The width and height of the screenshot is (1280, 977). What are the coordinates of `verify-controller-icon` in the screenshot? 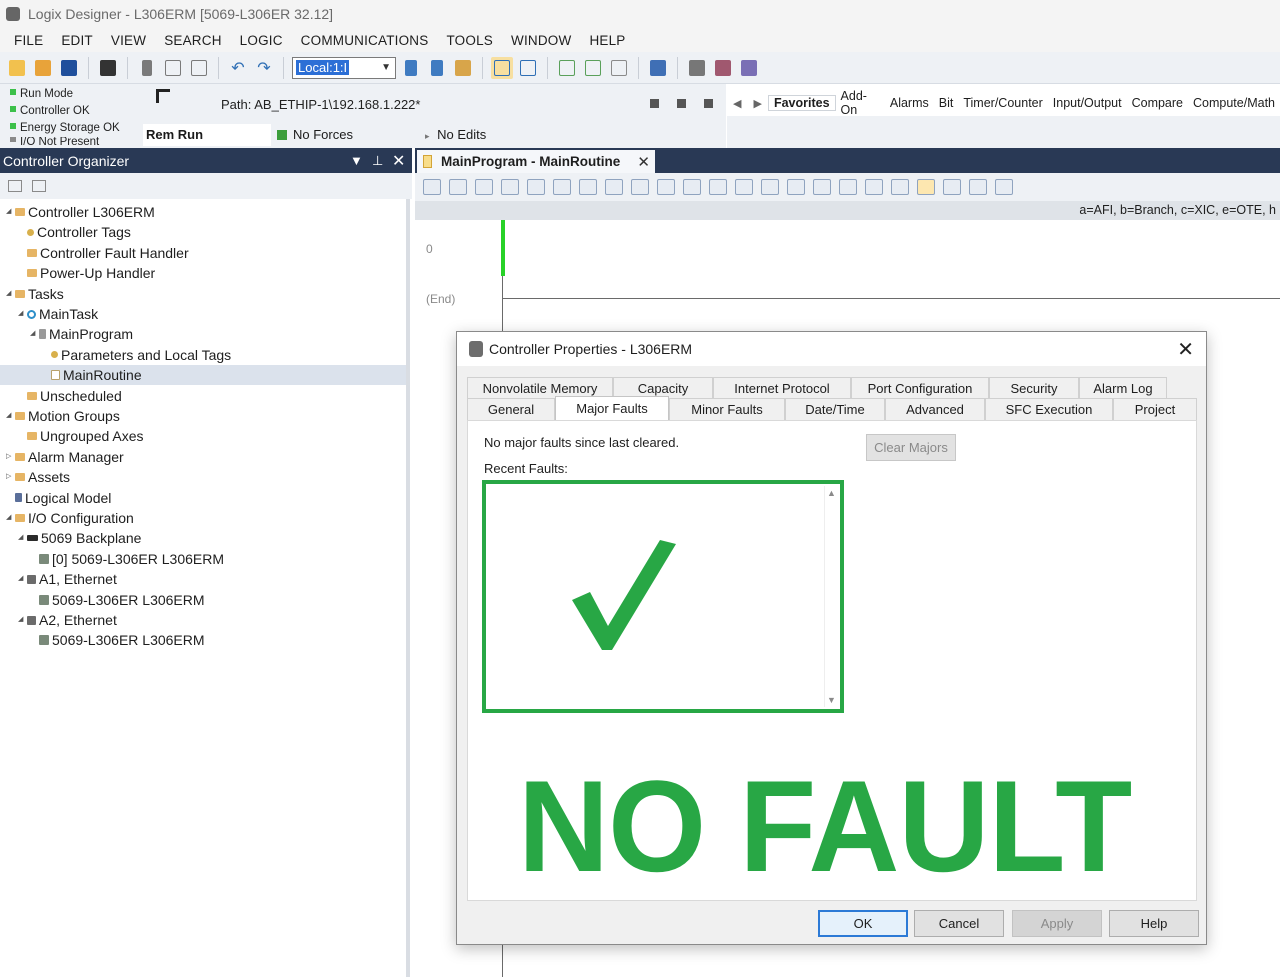 It's located at (502, 67).